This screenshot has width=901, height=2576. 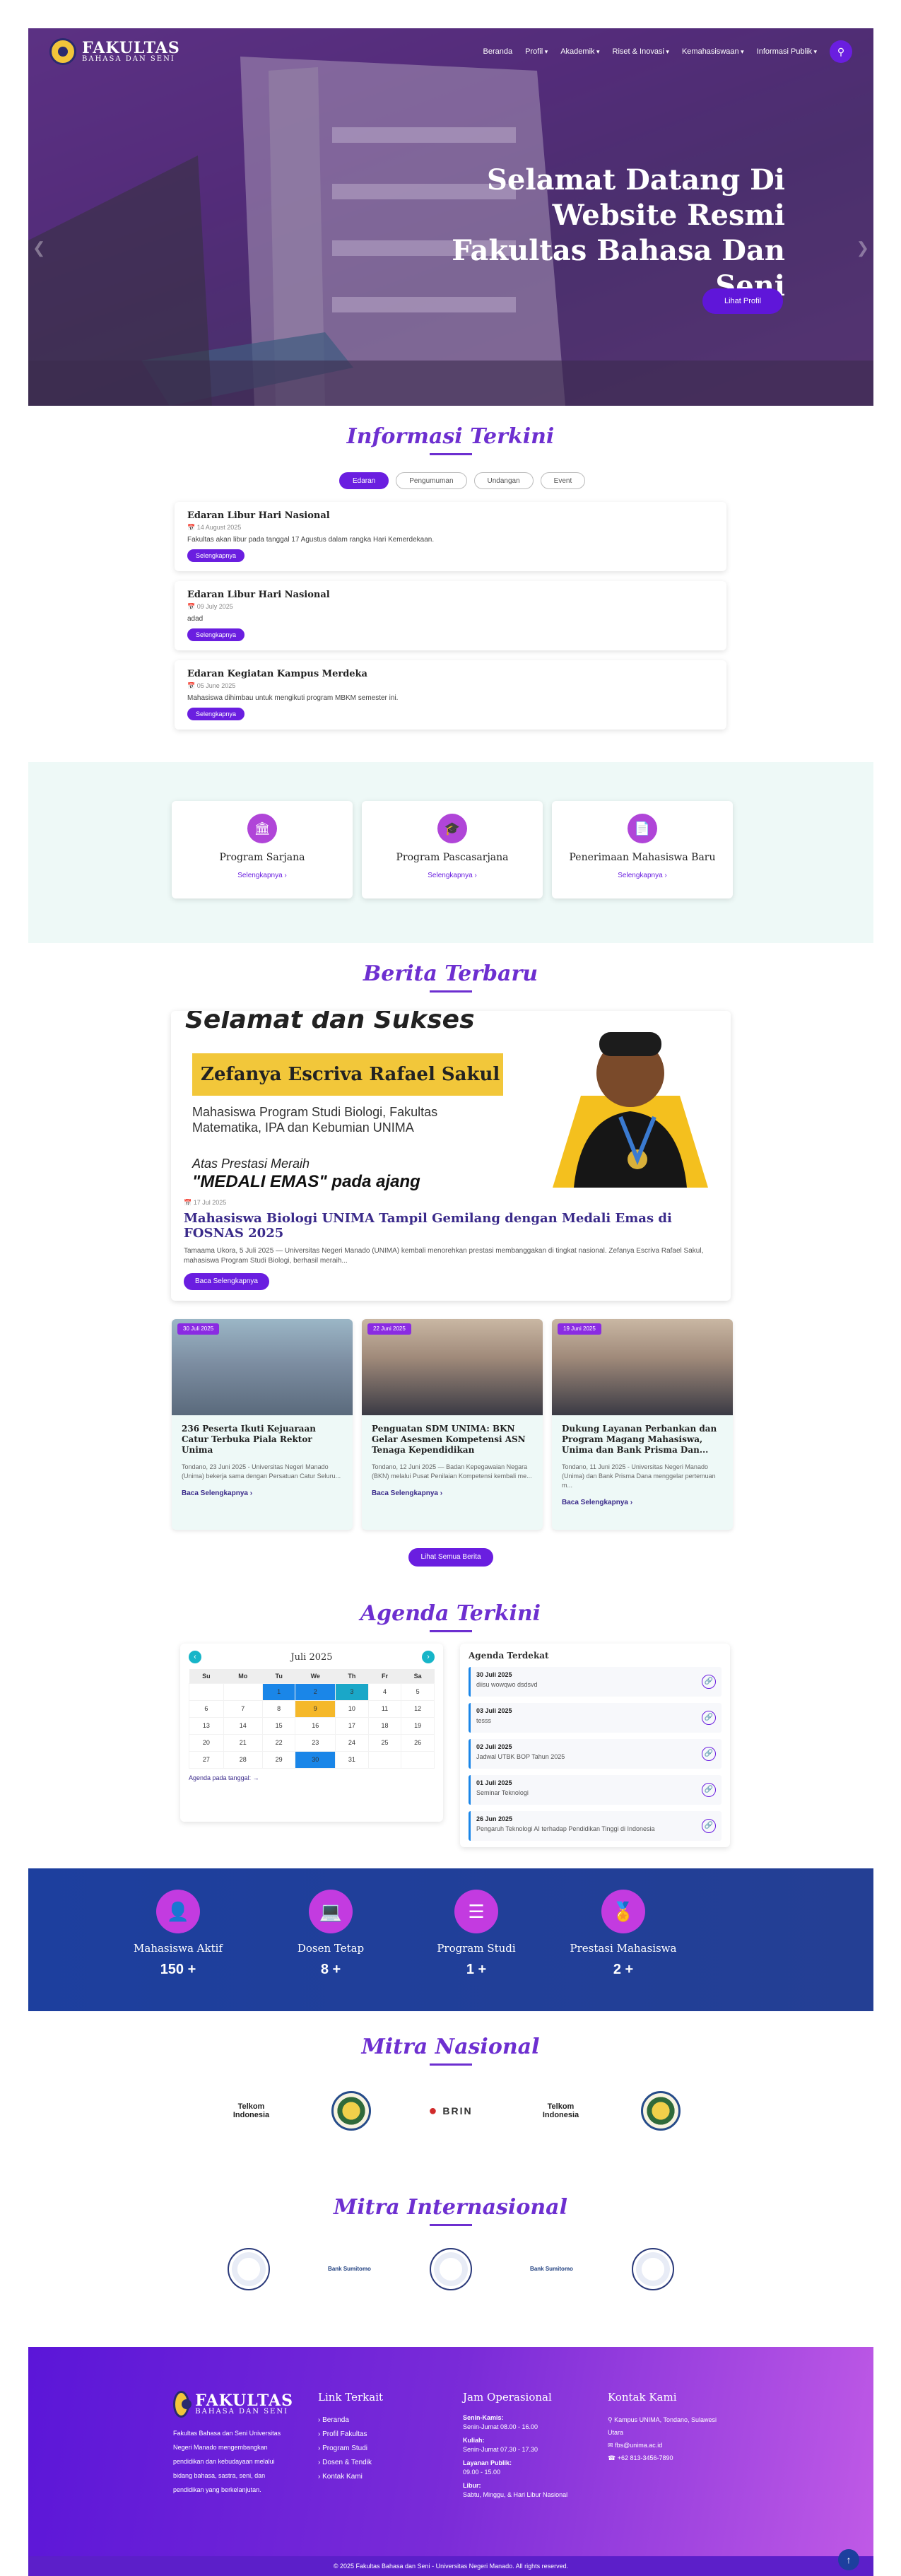 I want to click on nav-item-kemahasiswaan: Kemahasiswaan, so click(x=713, y=51).